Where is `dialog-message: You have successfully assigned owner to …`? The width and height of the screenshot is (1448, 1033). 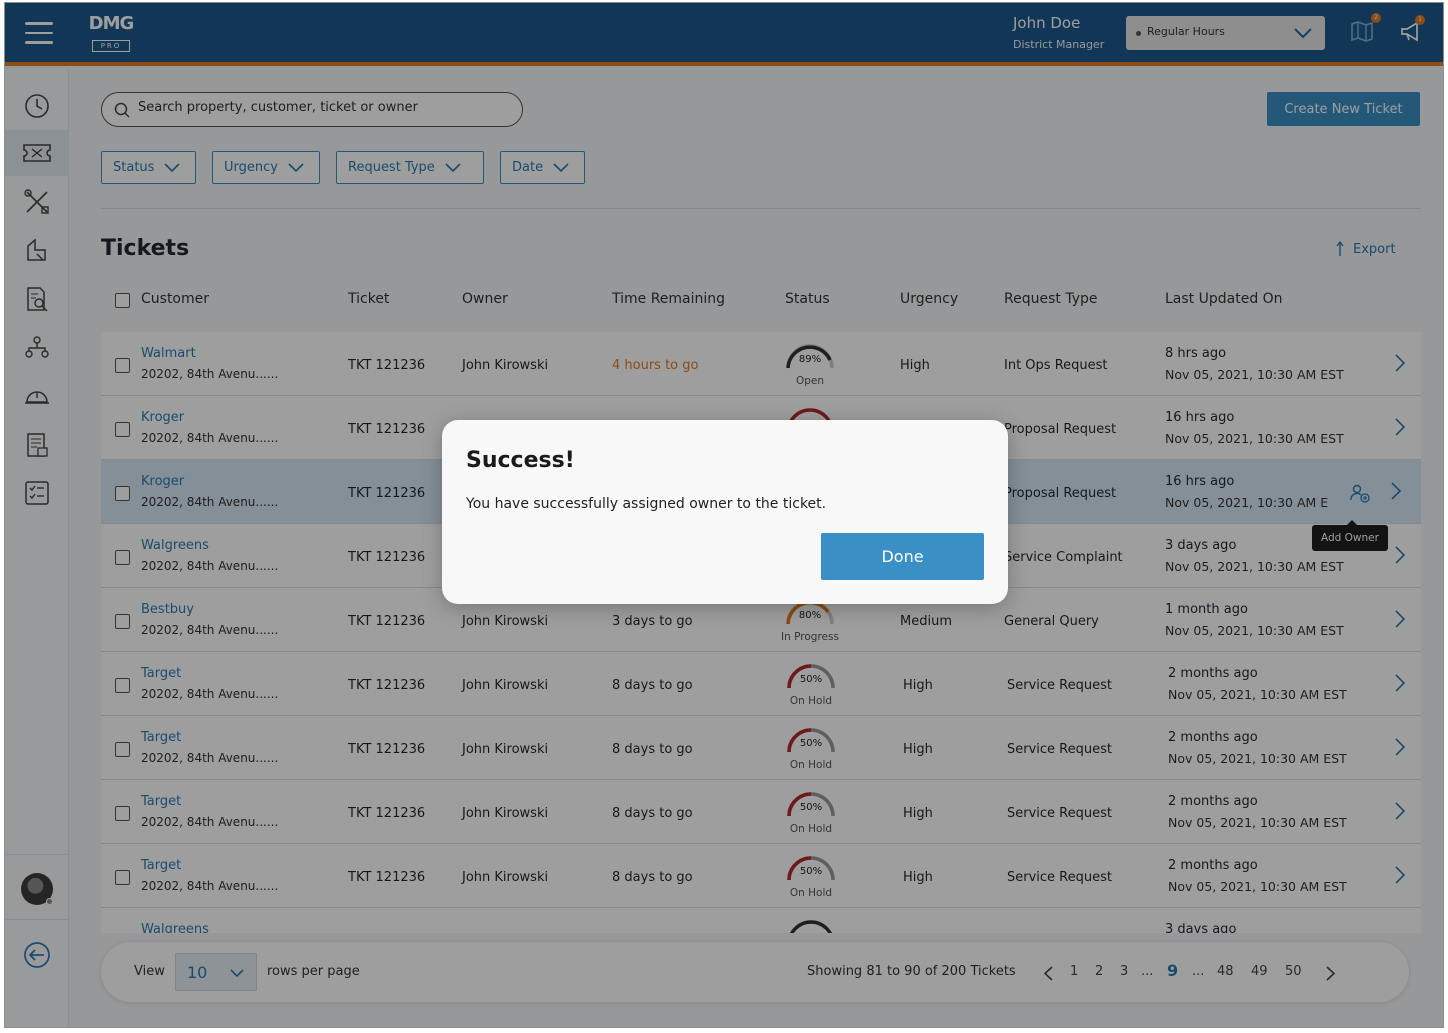
dialog-message: You have successfully assigned owner to … is located at coordinates (646, 504).